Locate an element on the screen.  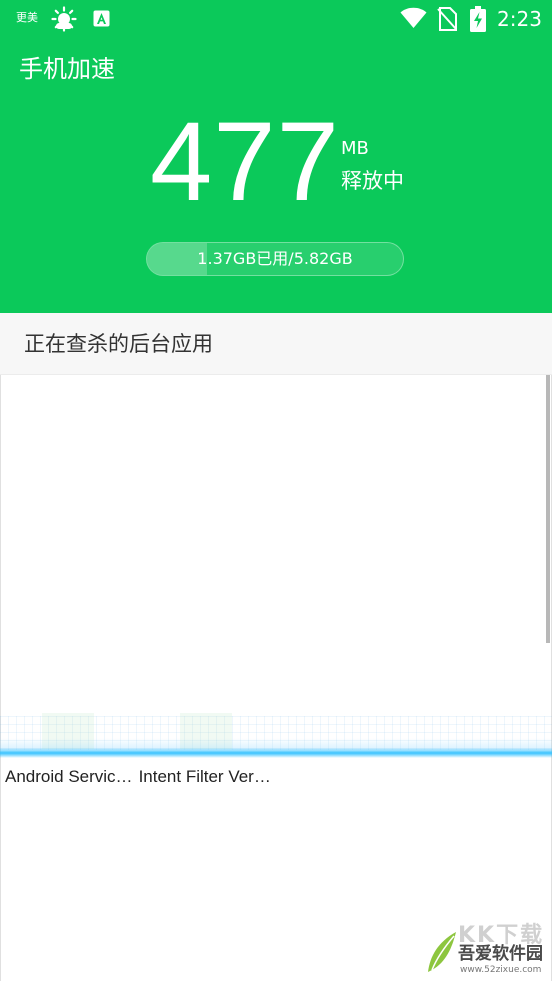
section-title: 正在查杀的后台应用 is located at coordinates (118, 344).